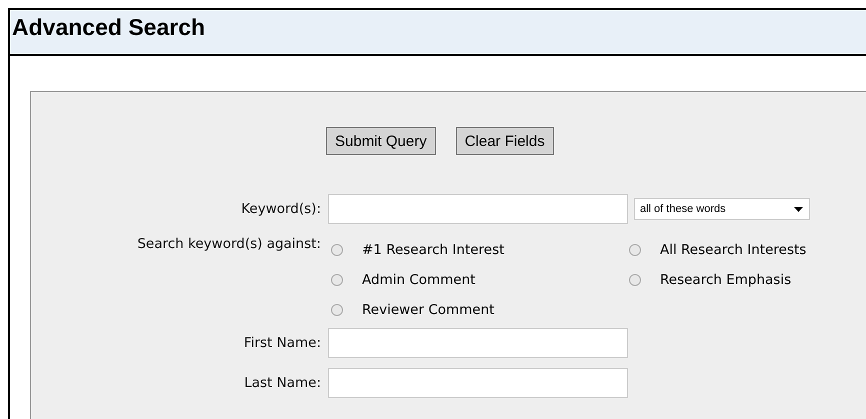 Image resolution: width=866 pixels, height=419 pixels. I want to click on field-label: Keyword(s):, so click(280, 209).